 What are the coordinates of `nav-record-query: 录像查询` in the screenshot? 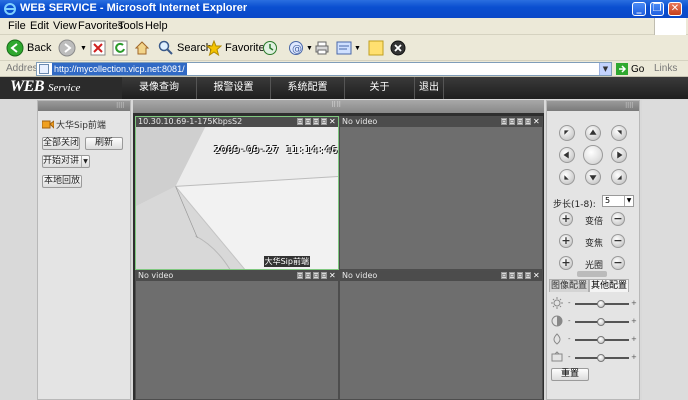 It's located at (159, 88).